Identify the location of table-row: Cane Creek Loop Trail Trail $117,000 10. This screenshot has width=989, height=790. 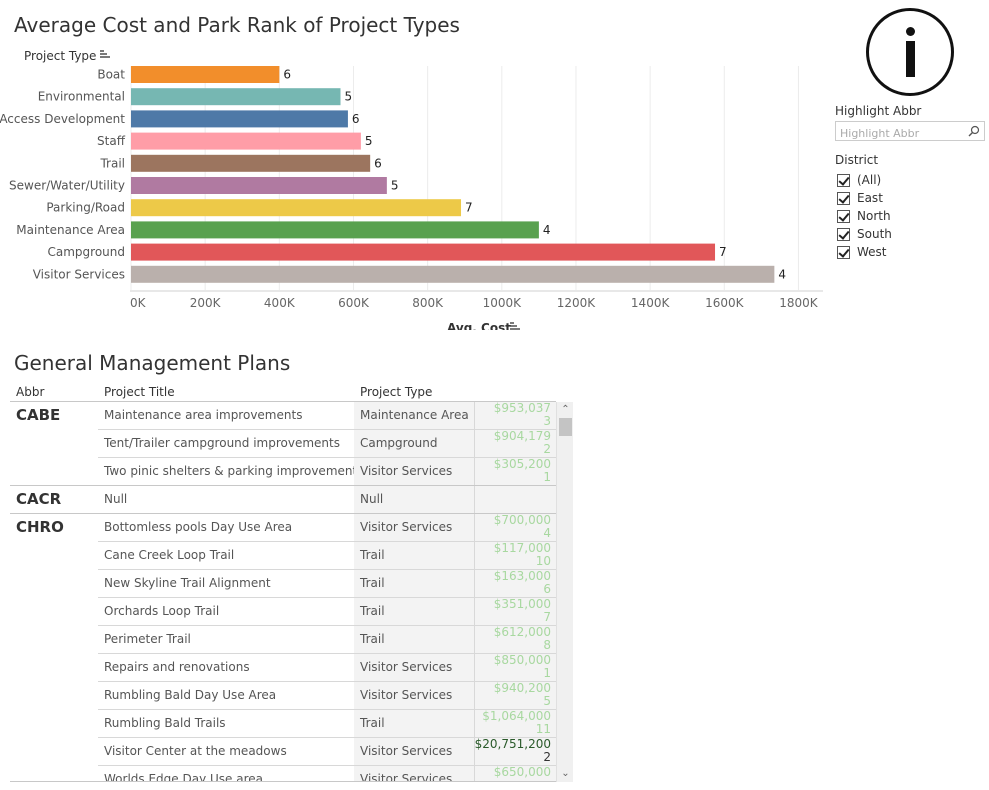
(283, 556).